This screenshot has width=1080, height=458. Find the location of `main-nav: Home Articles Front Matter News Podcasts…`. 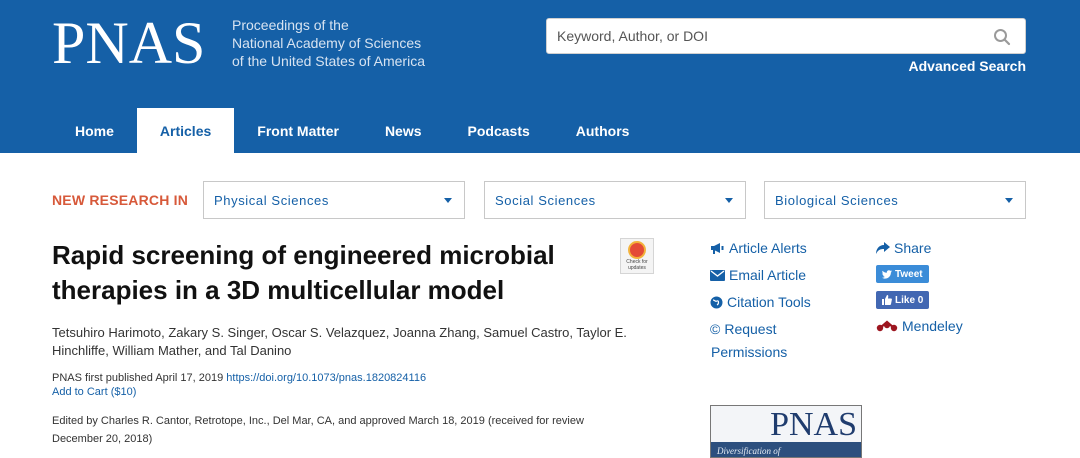

main-nav: Home Articles Front Matter News Podcasts… is located at coordinates (352, 130).